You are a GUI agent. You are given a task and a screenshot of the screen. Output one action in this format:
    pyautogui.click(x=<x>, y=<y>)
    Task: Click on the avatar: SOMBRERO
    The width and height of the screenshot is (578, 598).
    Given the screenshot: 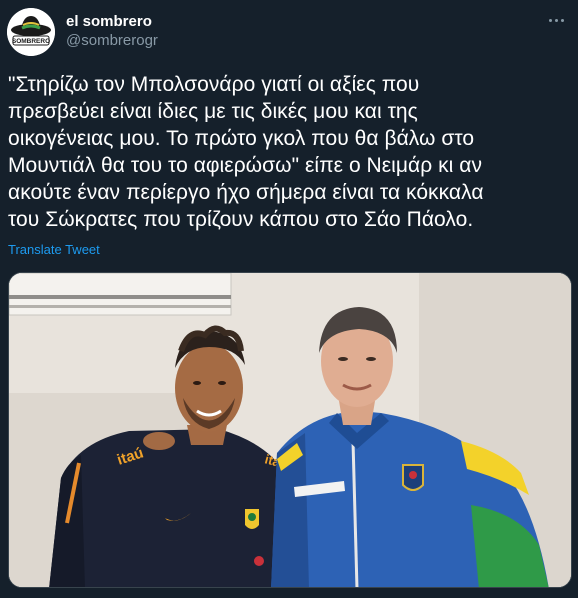 What is the action you would take?
    pyautogui.click(x=31, y=32)
    